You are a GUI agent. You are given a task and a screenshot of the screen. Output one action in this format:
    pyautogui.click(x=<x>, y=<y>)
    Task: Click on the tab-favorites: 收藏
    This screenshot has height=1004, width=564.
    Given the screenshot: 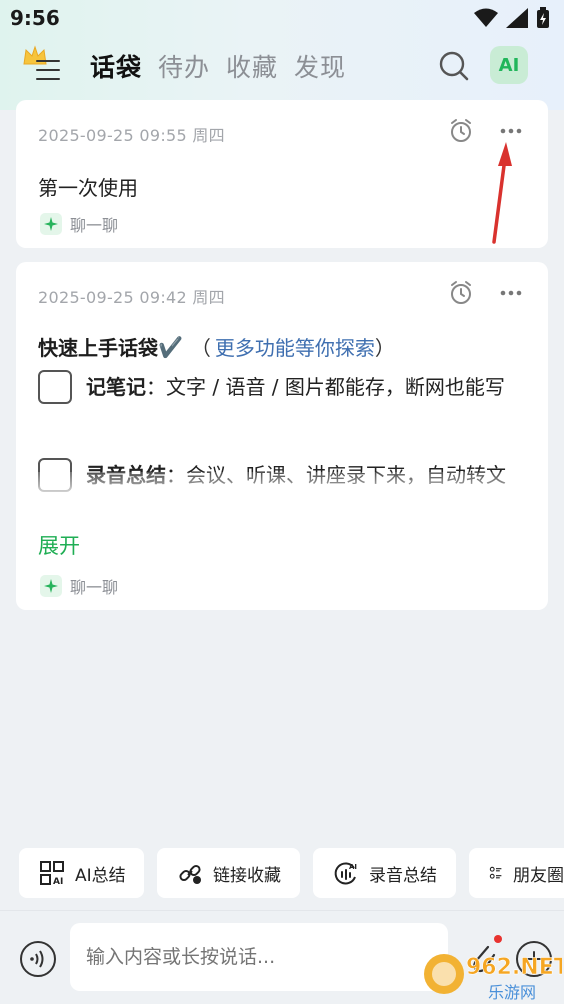 What is the action you would take?
    pyautogui.click(x=252, y=66)
    